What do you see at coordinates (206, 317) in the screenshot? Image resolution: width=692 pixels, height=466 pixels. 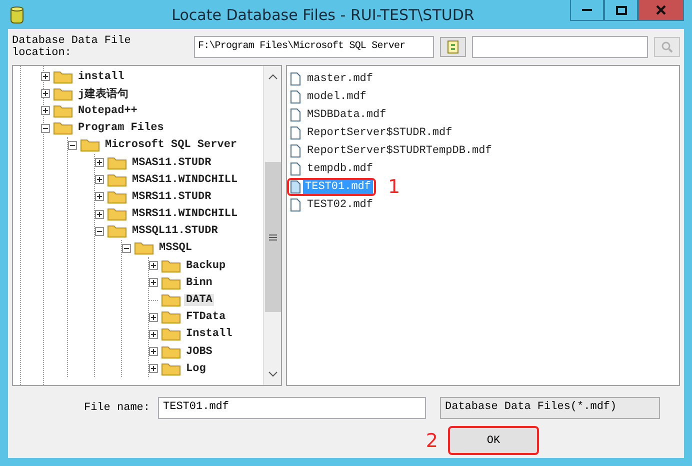 I see `tree-item: FTData` at bounding box center [206, 317].